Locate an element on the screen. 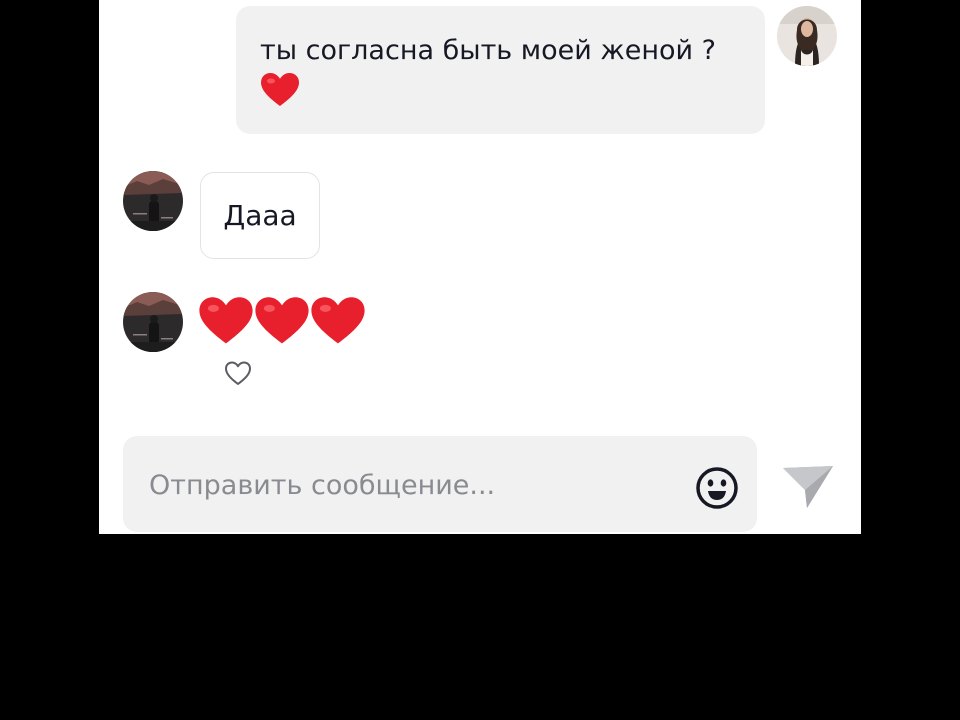  message-text: Дааа is located at coordinates (260, 215).